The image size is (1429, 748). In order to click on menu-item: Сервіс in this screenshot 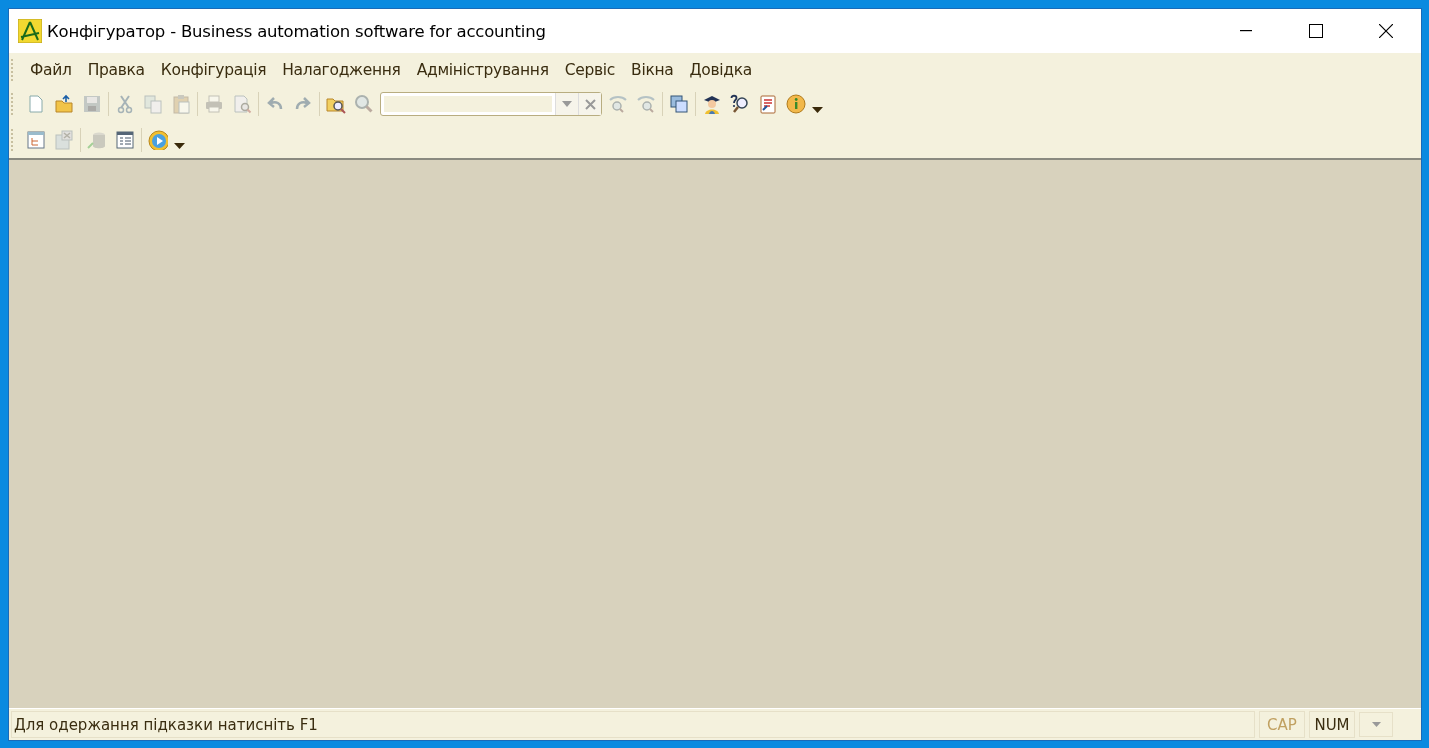, I will do `click(589, 69)`.